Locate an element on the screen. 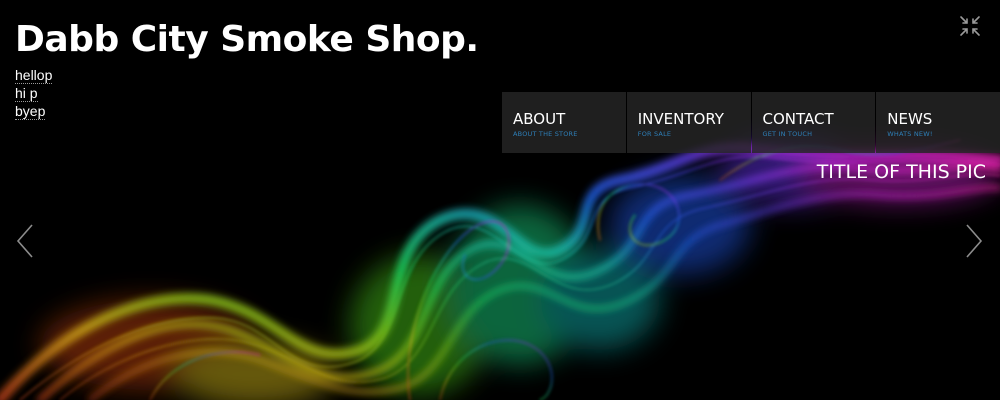  chevron-left-icon is located at coordinates (24, 241).